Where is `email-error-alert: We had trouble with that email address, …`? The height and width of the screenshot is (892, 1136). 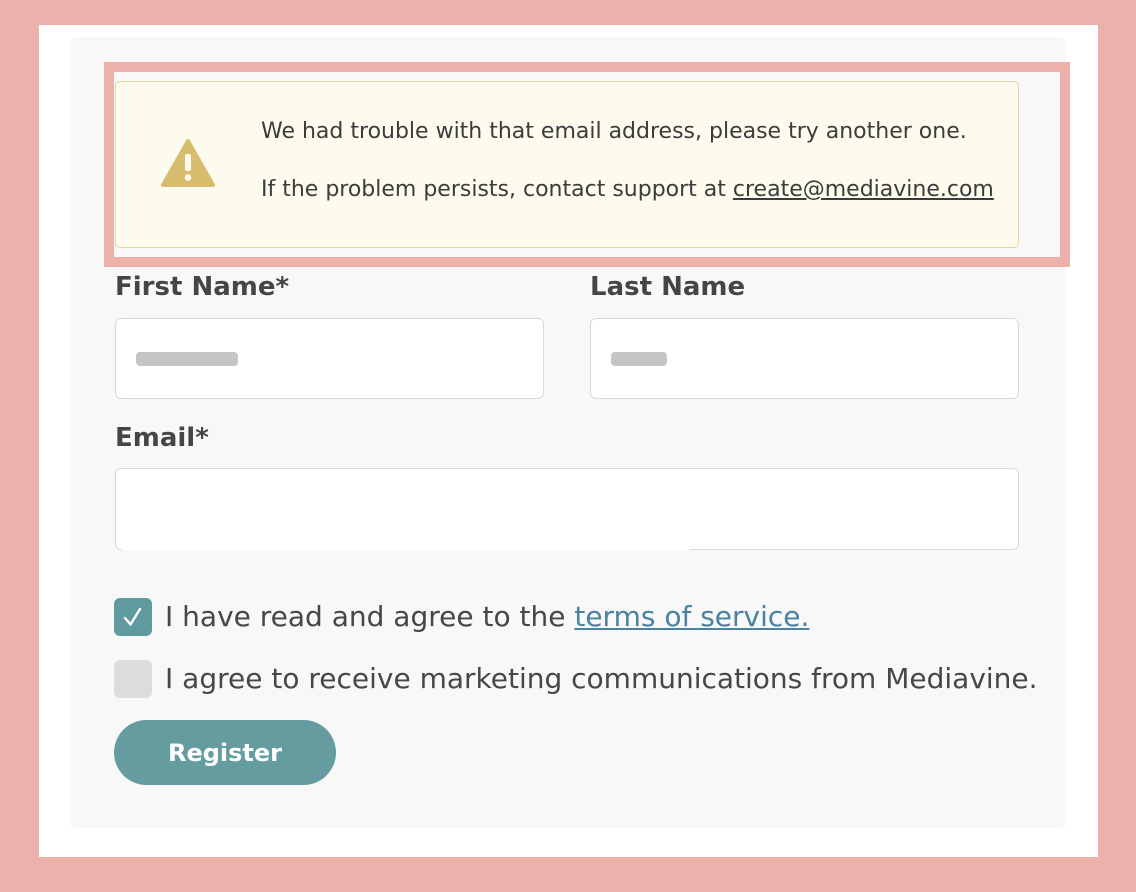
email-error-alert: We had trouble with that email address, … is located at coordinates (567, 164).